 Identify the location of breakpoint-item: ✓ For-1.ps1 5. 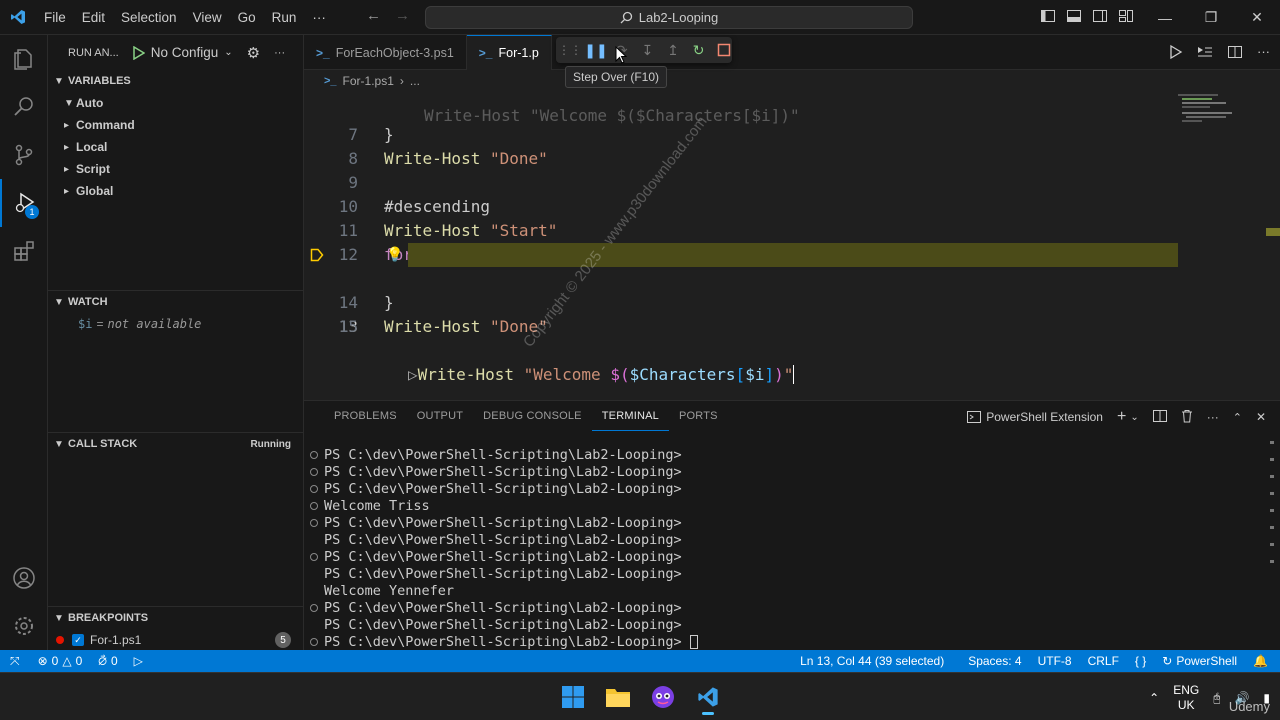
(175, 640).